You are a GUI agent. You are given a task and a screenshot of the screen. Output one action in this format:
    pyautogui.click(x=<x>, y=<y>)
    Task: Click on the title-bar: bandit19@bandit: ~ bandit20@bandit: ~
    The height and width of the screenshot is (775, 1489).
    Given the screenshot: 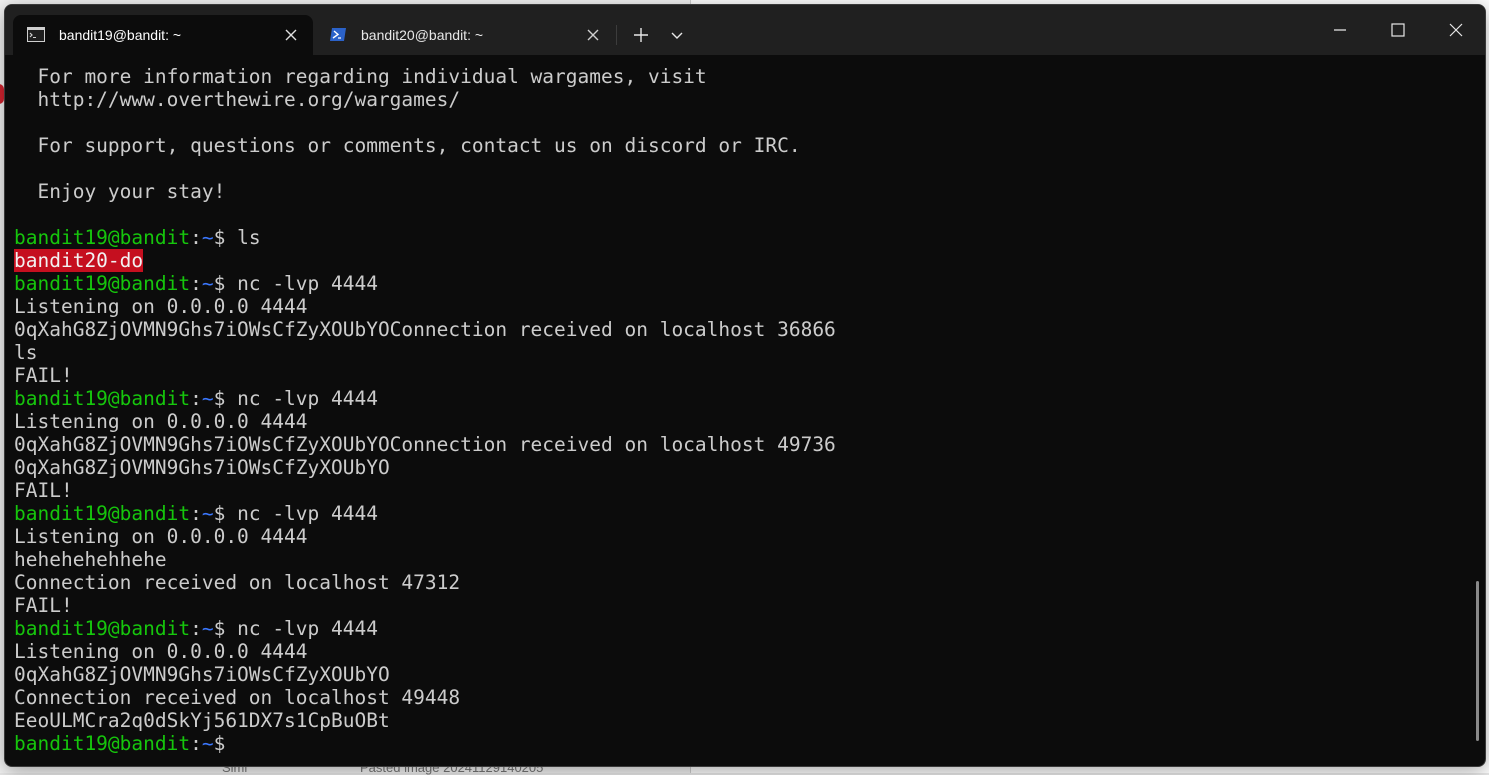 What is the action you would take?
    pyautogui.click(x=745, y=30)
    